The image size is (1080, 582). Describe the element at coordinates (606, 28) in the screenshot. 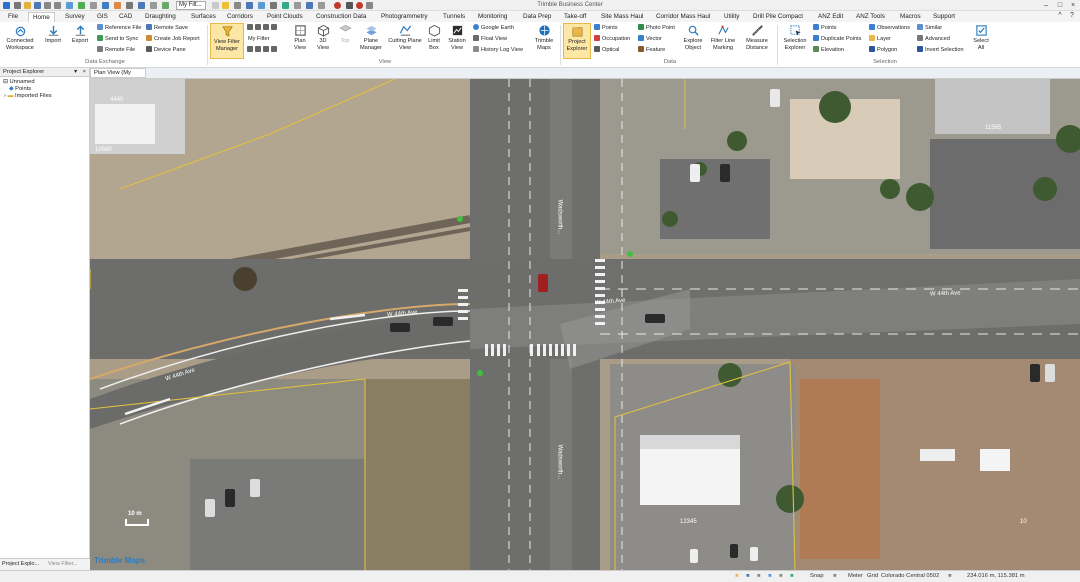

I see `points-button: Points` at that location.